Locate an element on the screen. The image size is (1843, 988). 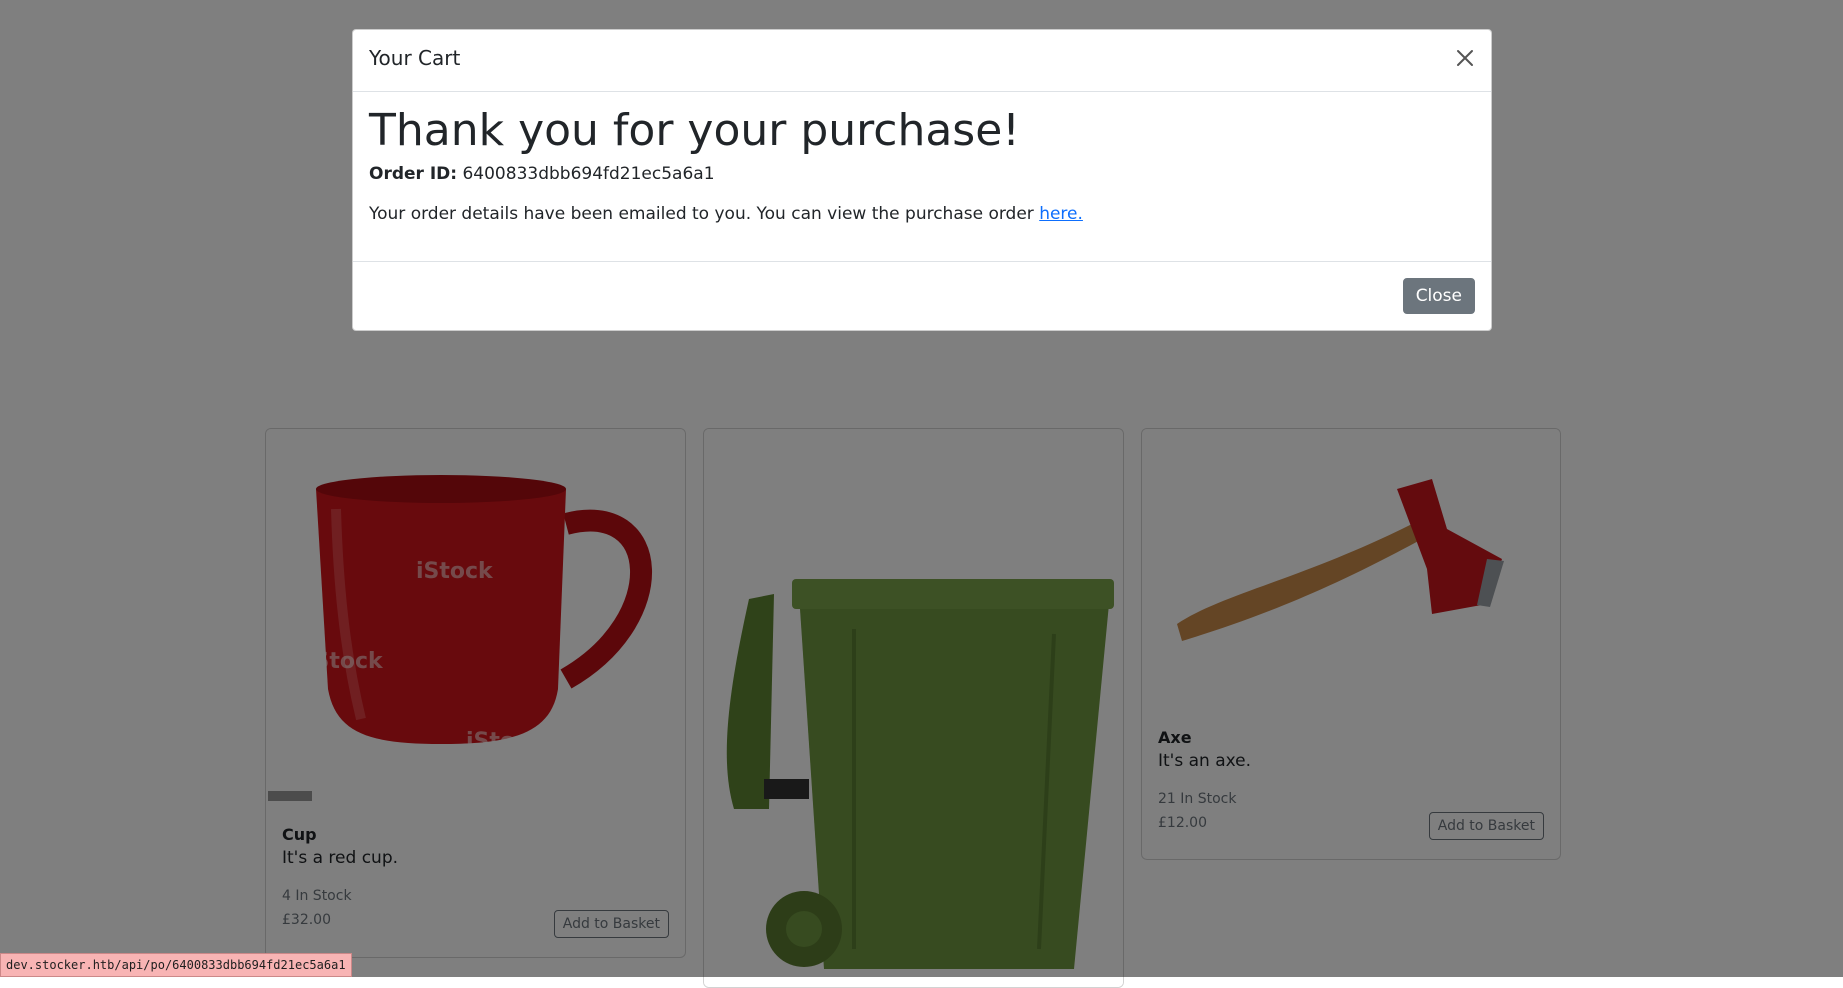
modal-header: Your Cart is located at coordinates (922, 61).